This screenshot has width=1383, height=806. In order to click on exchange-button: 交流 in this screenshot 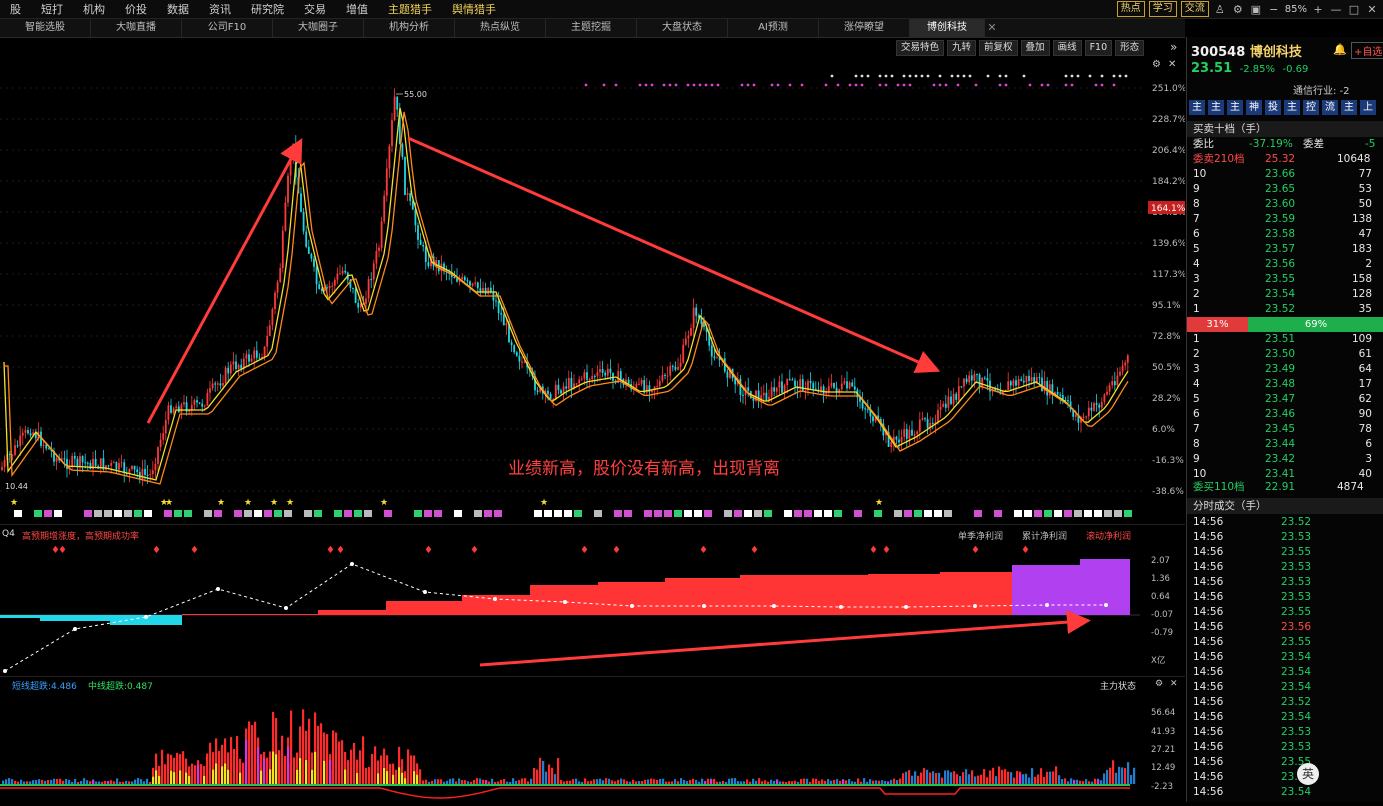, I will do `click(1194, 9)`.